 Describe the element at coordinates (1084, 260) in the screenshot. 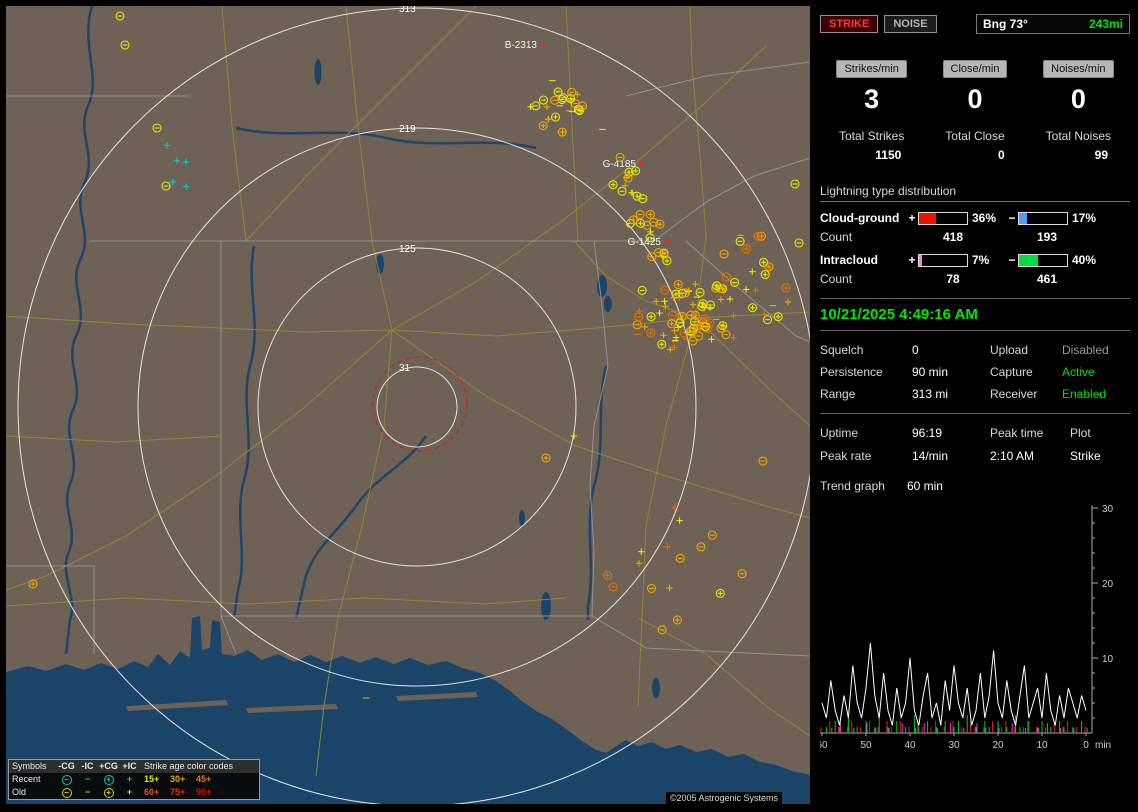

I see `ic-negative-pct: 40%` at that location.